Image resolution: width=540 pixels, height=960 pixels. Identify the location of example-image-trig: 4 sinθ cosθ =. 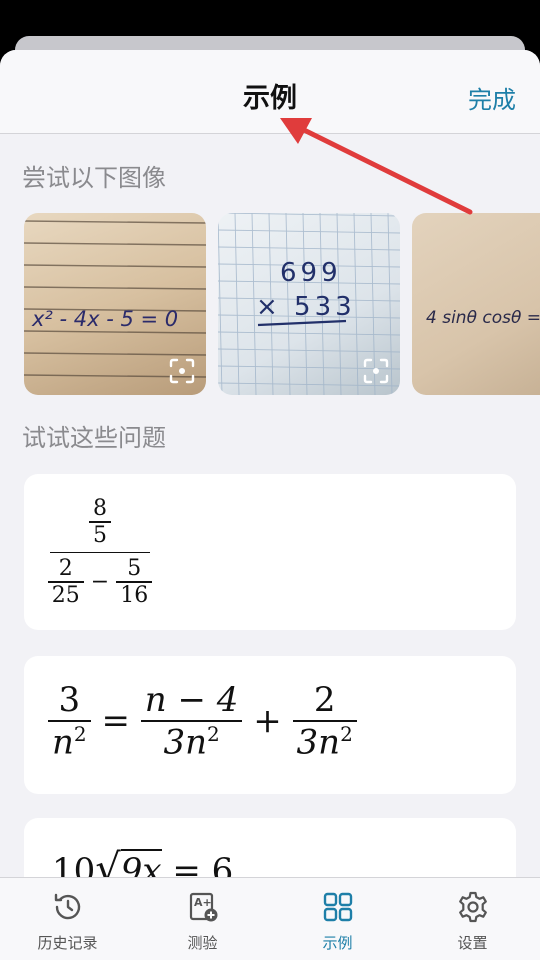
(476, 304).